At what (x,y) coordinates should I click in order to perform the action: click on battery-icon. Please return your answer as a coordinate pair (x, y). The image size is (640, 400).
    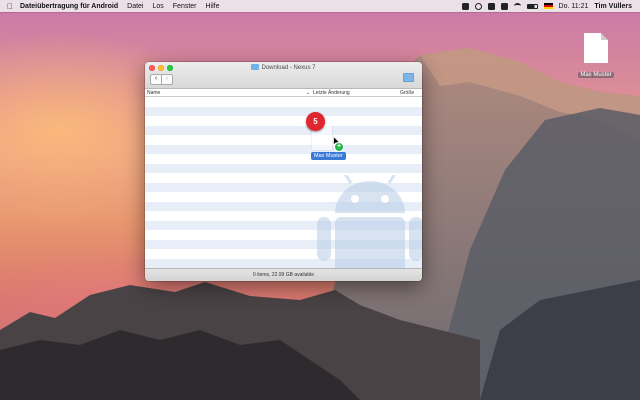
    Looking at the image, I should click on (532, 6).